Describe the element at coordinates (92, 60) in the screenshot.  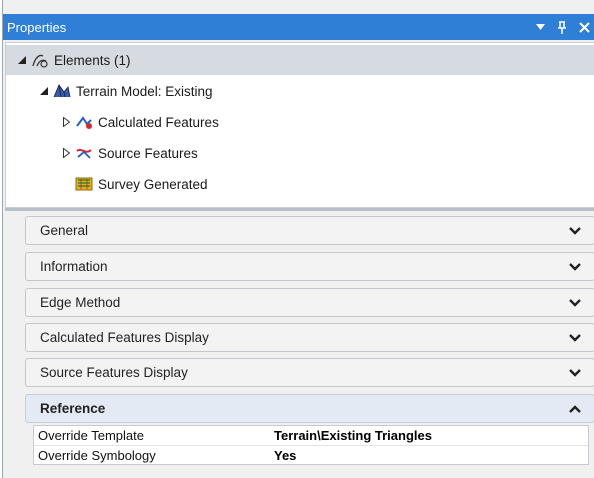
I see `tree-item-label: Elements (1)` at that location.